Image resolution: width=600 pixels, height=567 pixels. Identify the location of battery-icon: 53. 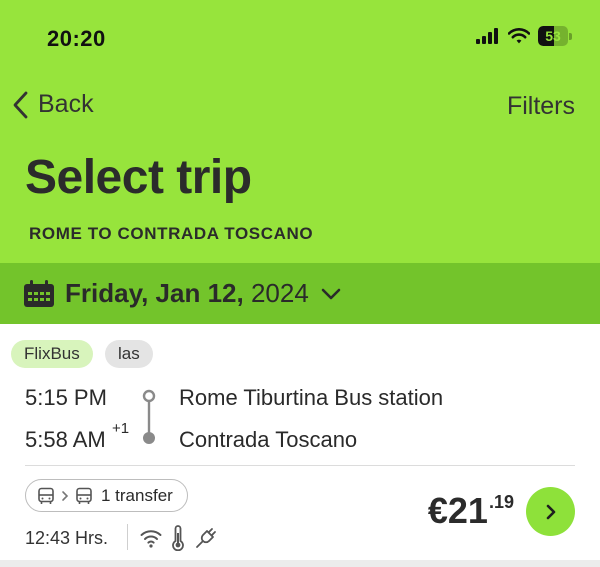
(555, 36).